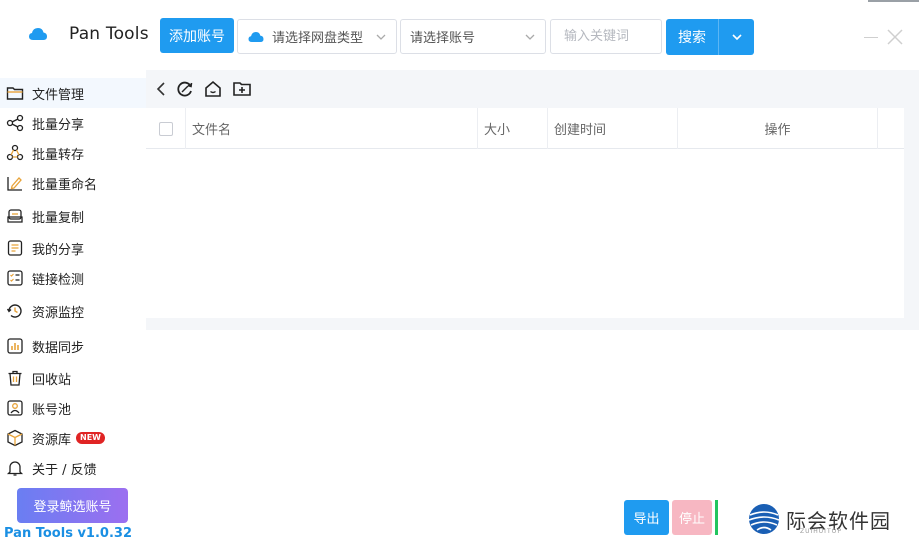  I want to click on column-header-created: 创建时间, so click(613, 128).